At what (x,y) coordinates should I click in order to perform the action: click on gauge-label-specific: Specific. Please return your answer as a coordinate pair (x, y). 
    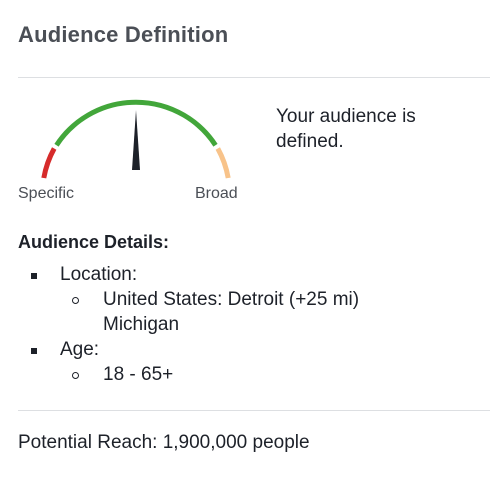
    Looking at the image, I should click on (46, 193).